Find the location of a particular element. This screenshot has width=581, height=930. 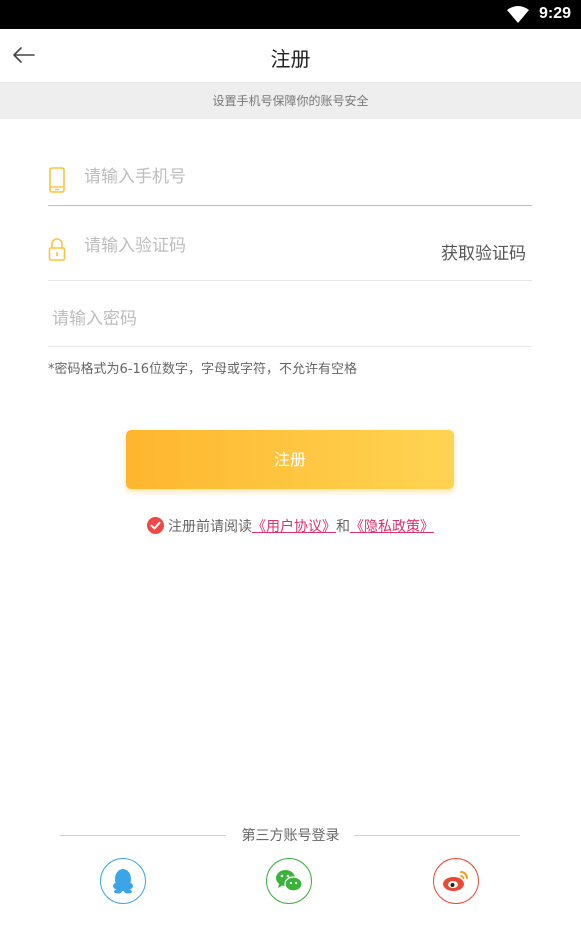

divider-line-right is located at coordinates (437, 835).